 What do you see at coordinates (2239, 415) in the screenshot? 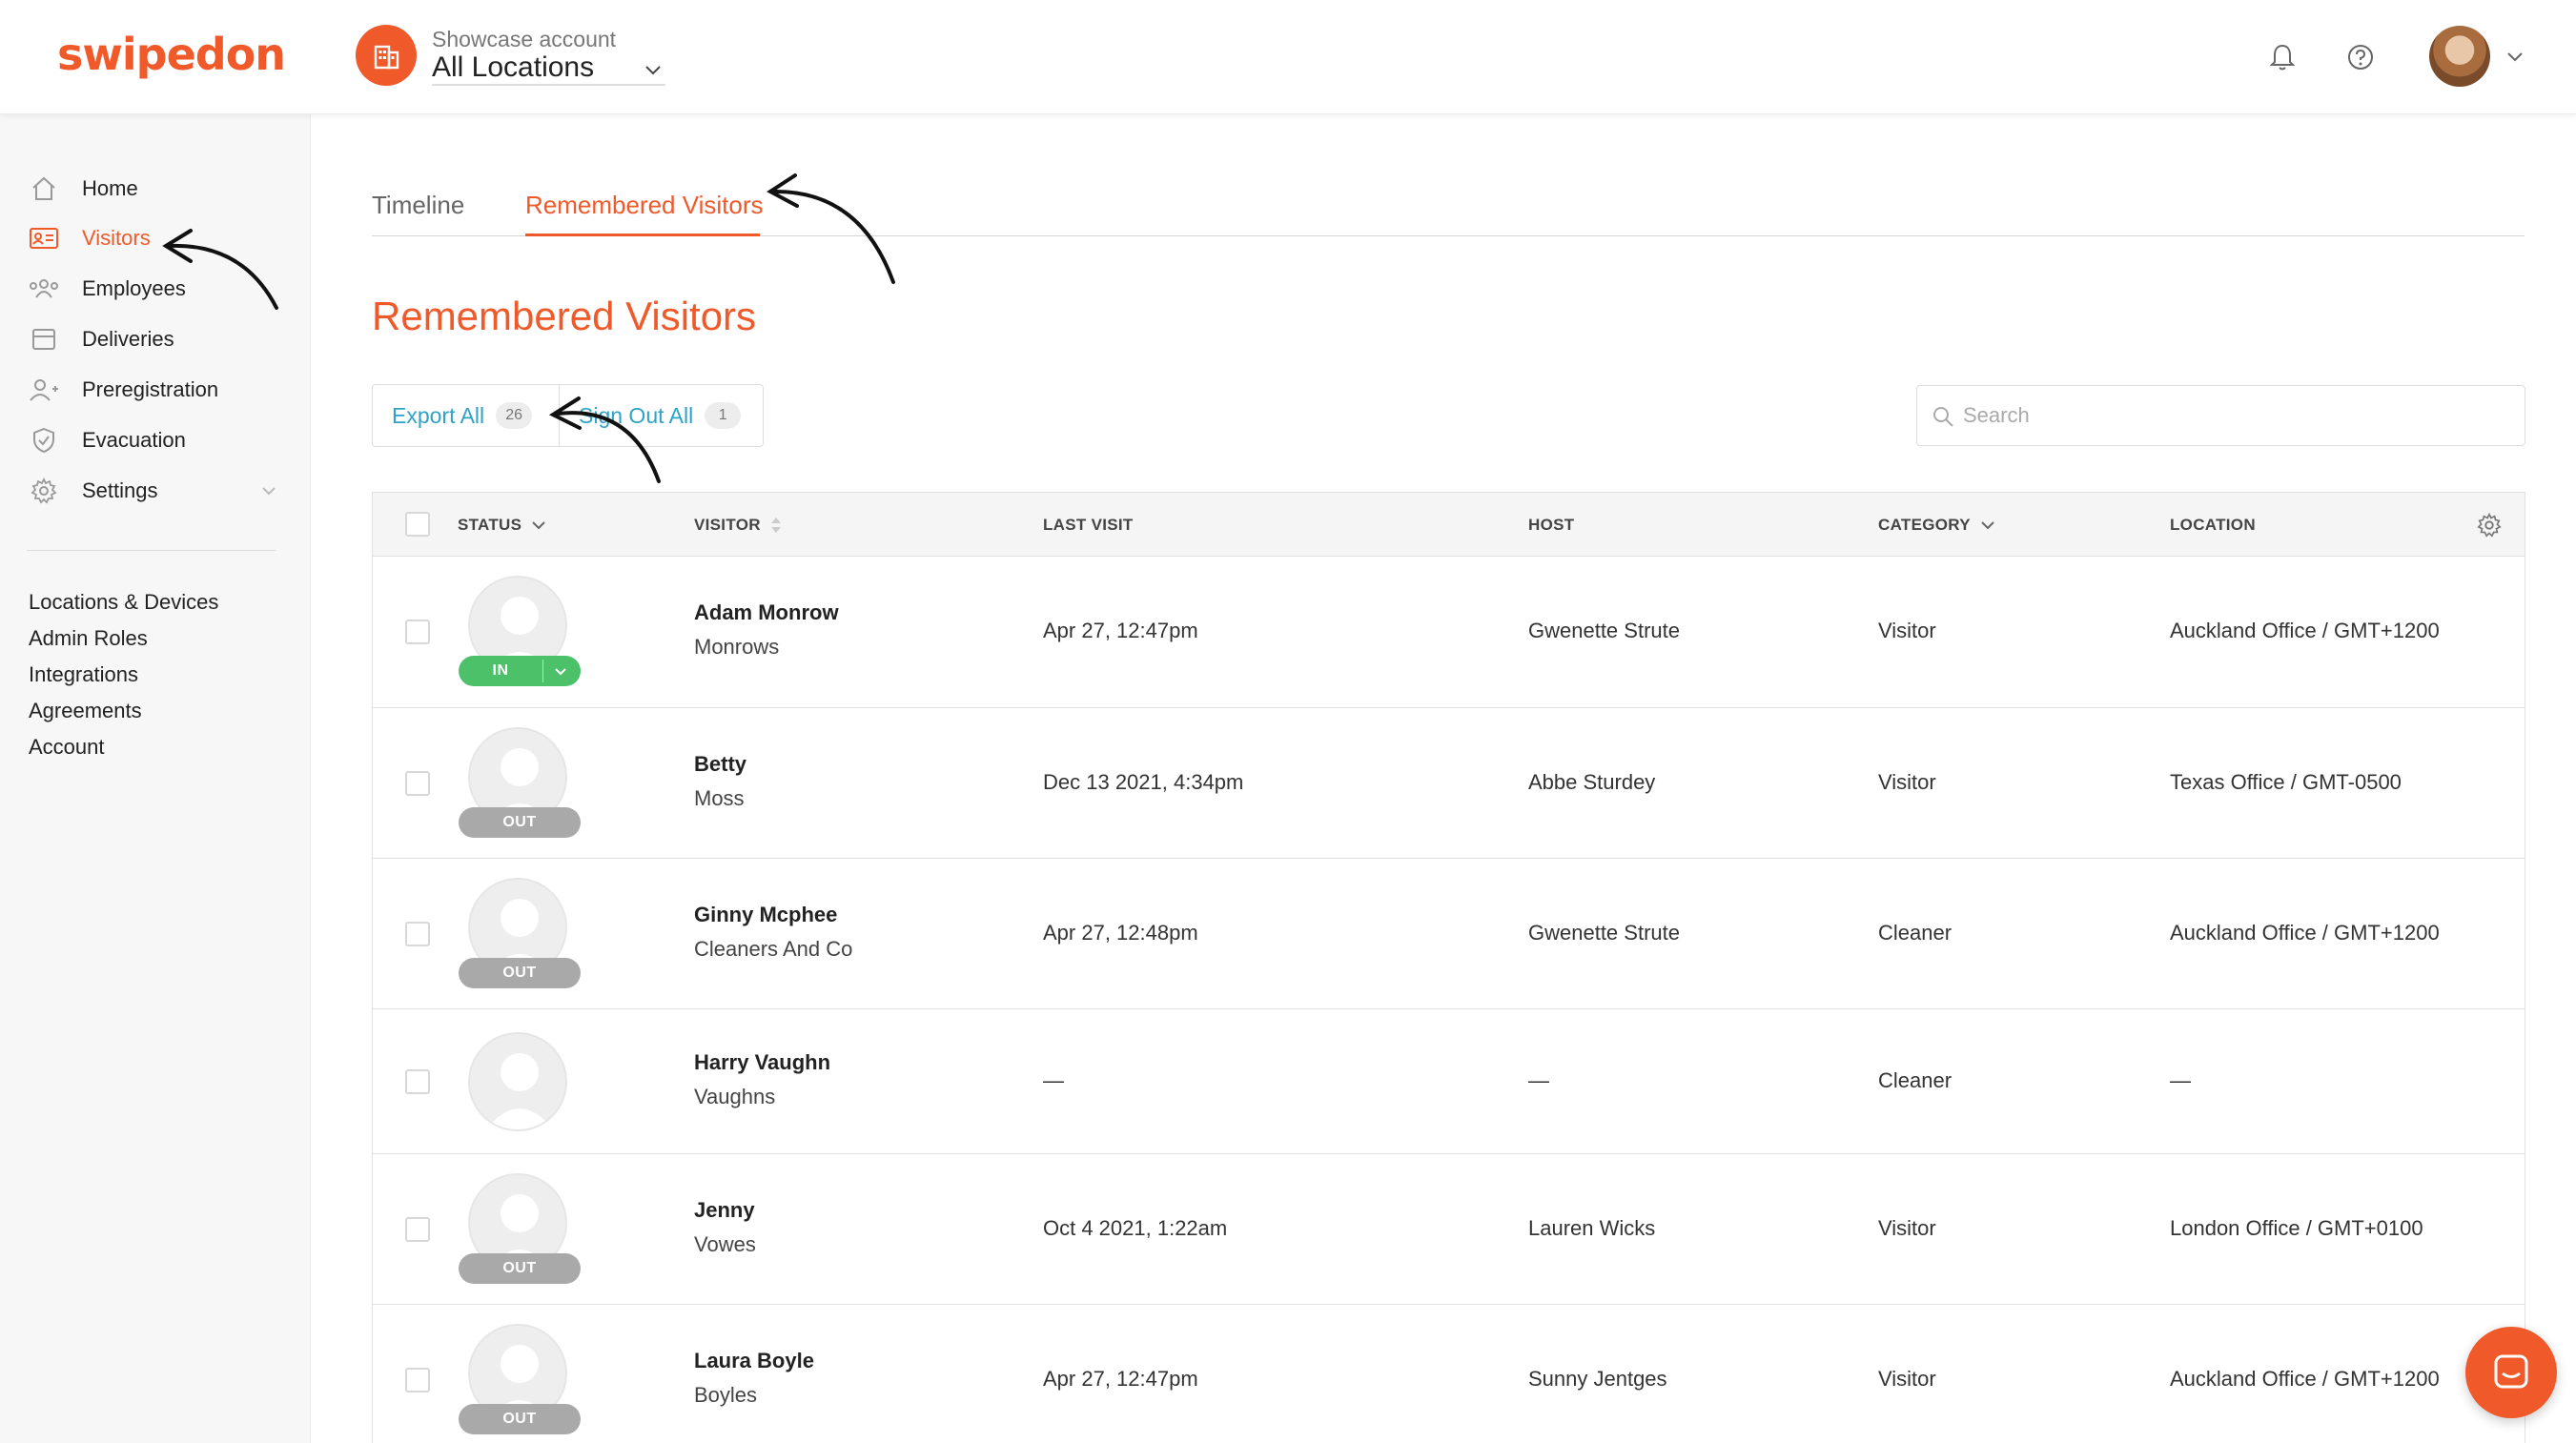
I see `search-input` at bounding box center [2239, 415].